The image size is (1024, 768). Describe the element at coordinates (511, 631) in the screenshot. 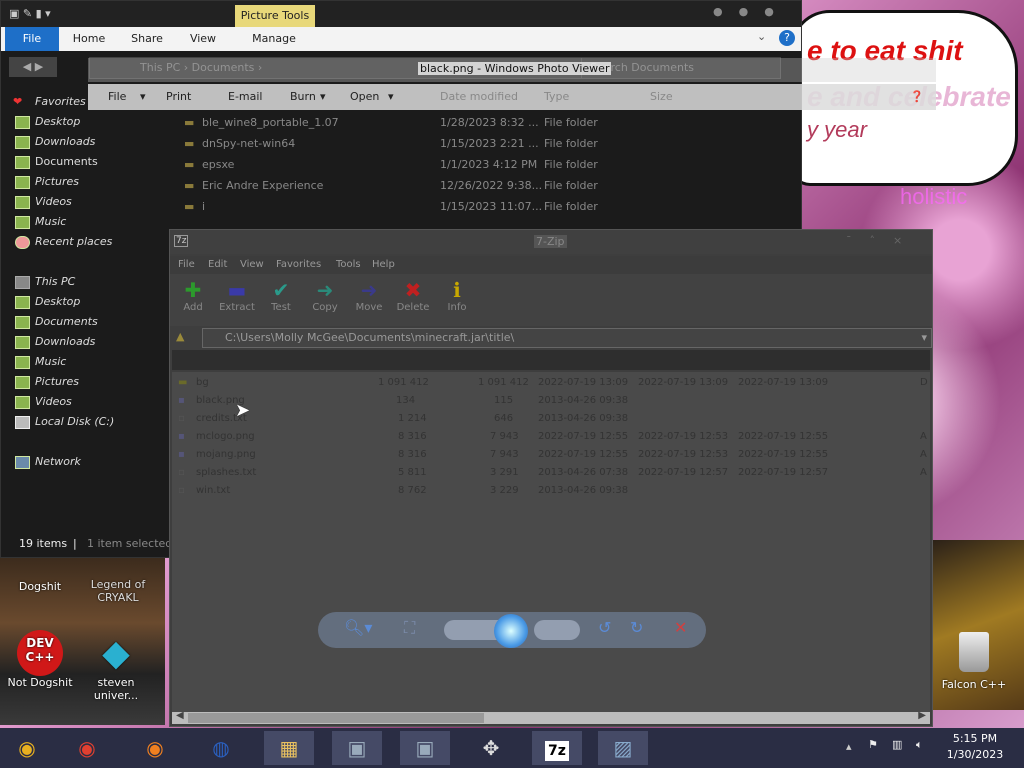

I see `slideshow-button` at that location.